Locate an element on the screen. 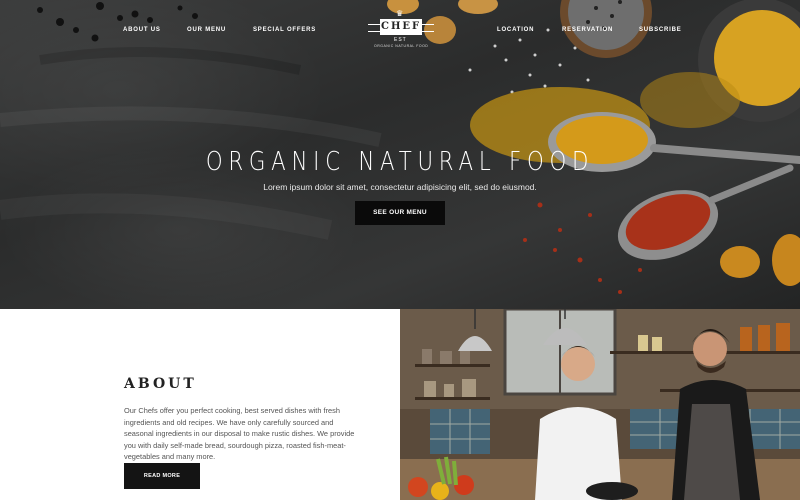 The image size is (800, 500). nav-our-menu: OUR MENU is located at coordinates (206, 30).